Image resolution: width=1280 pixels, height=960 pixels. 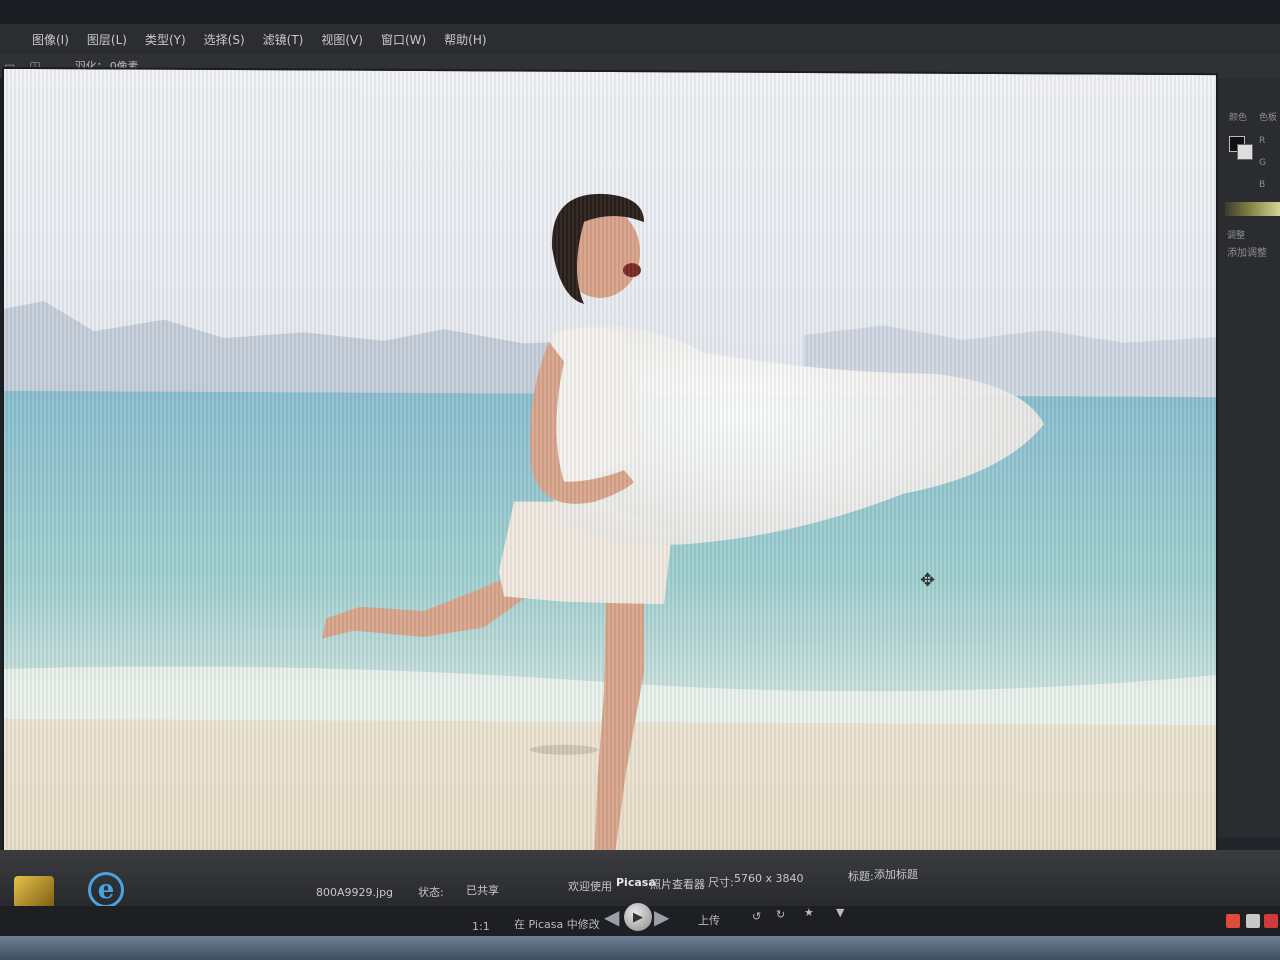 What do you see at coordinates (465, 39) in the screenshot?
I see `menu-item-help: 帮助(H)` at bounding box center [465, 39].